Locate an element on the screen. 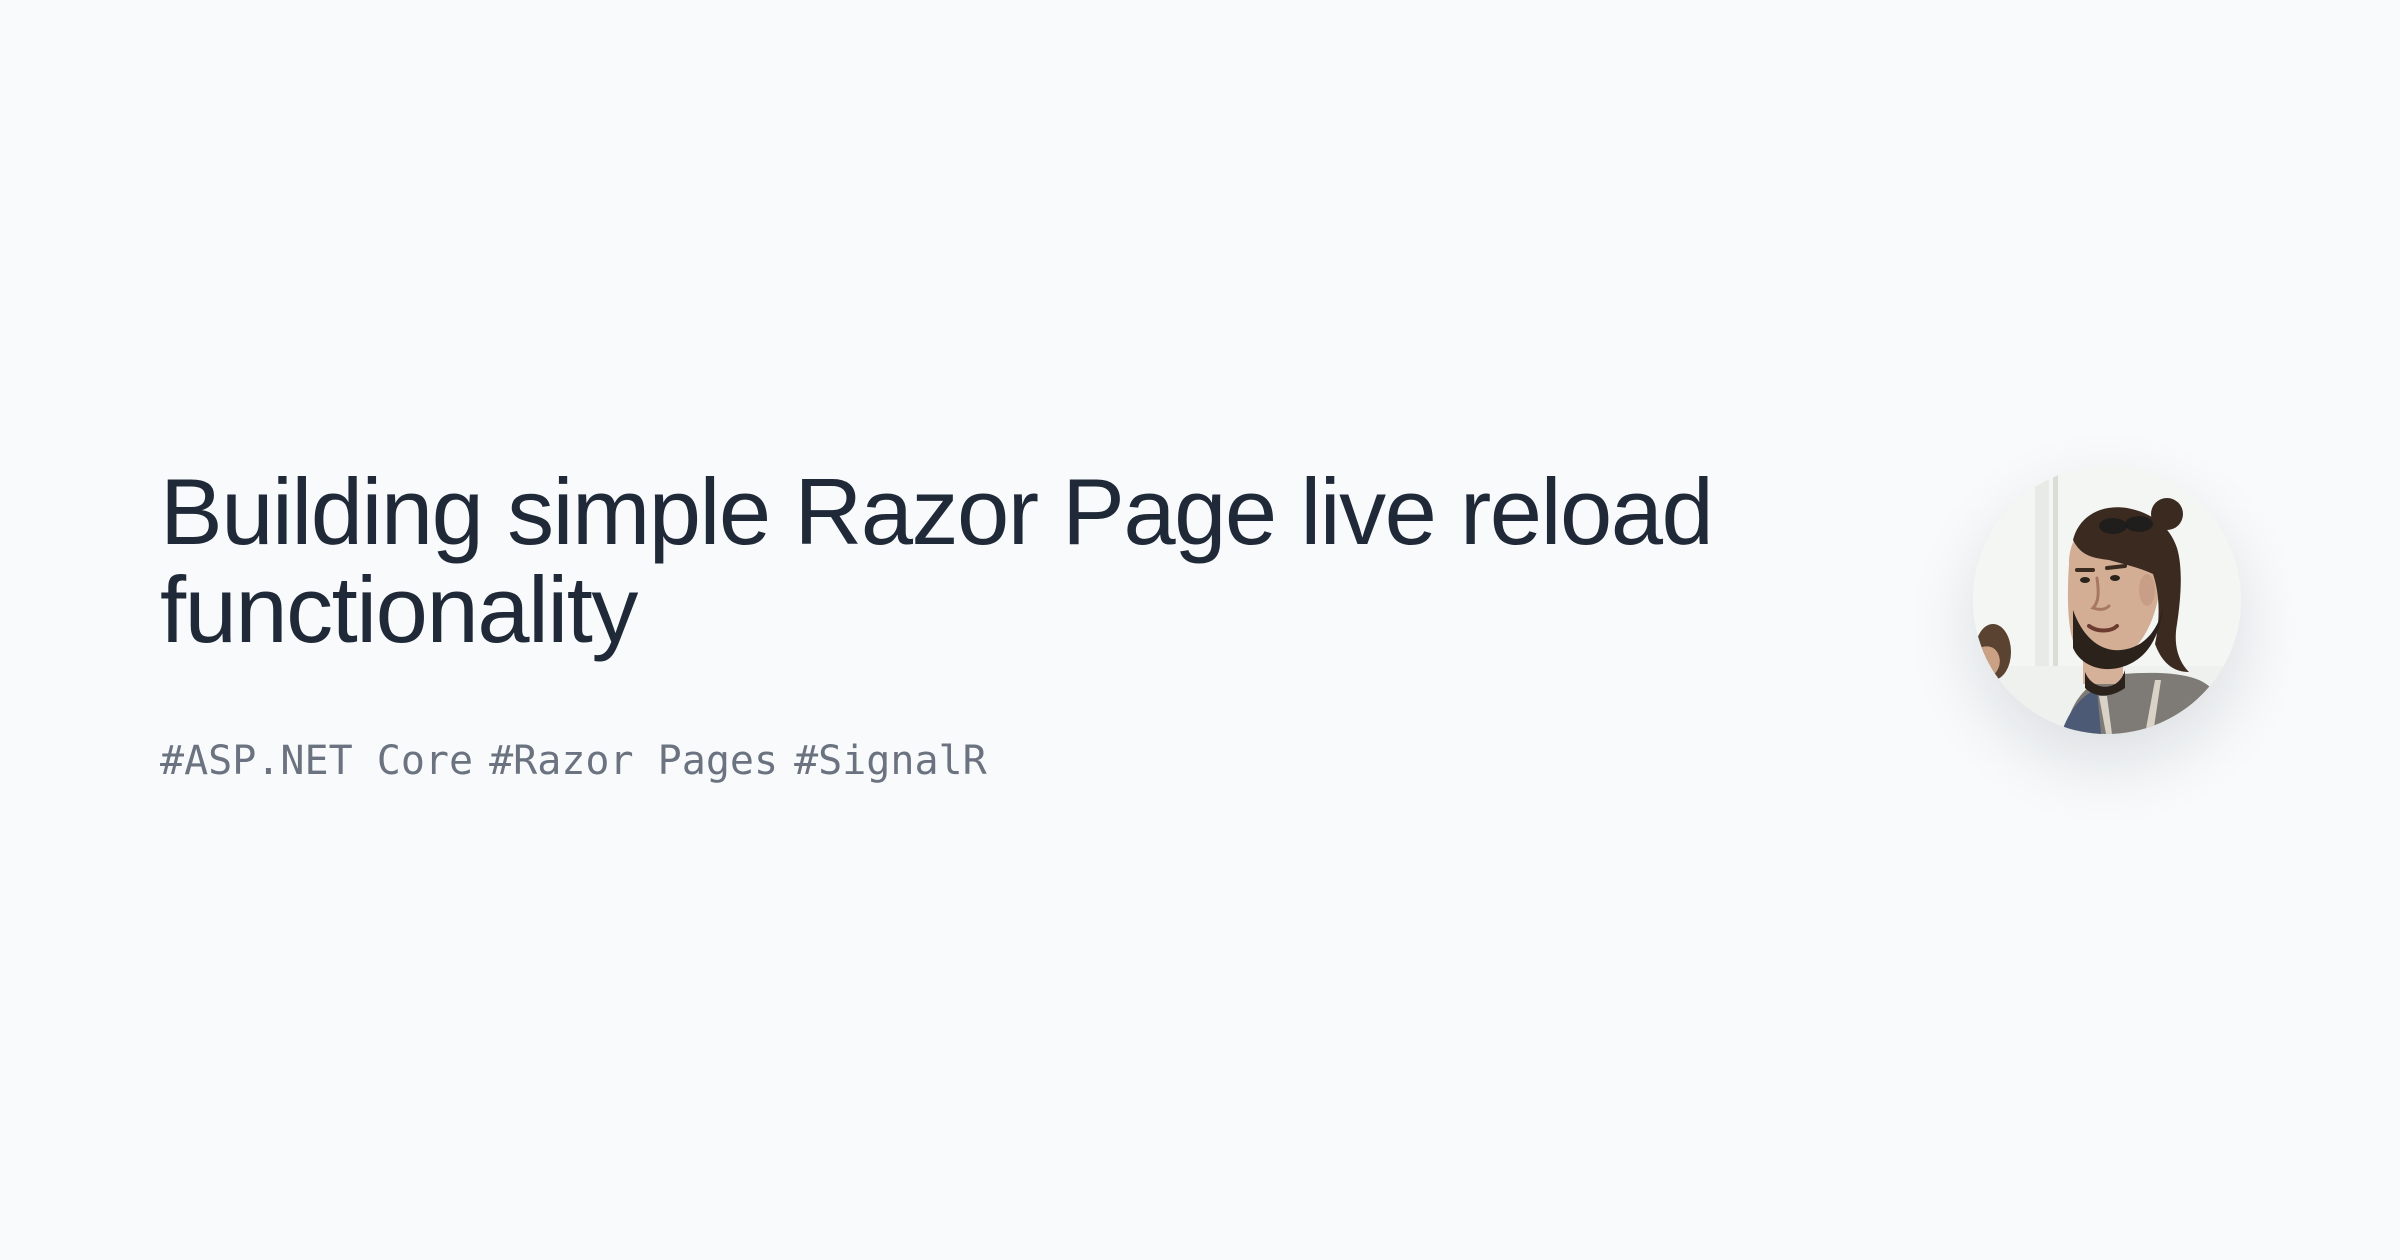 The width and height of the screenshot is (2400, 1260). author-photo is located at coordinates (2107, 600).